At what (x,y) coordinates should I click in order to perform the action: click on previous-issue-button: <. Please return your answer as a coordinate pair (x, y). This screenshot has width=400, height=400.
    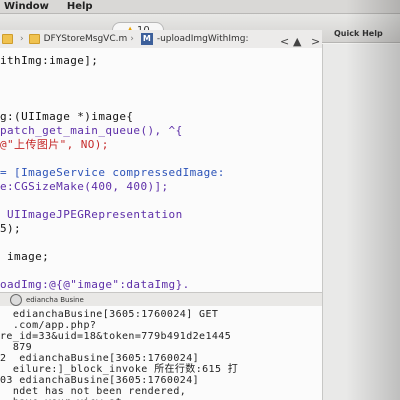
    Looking at the image, I should click on (284, 41).